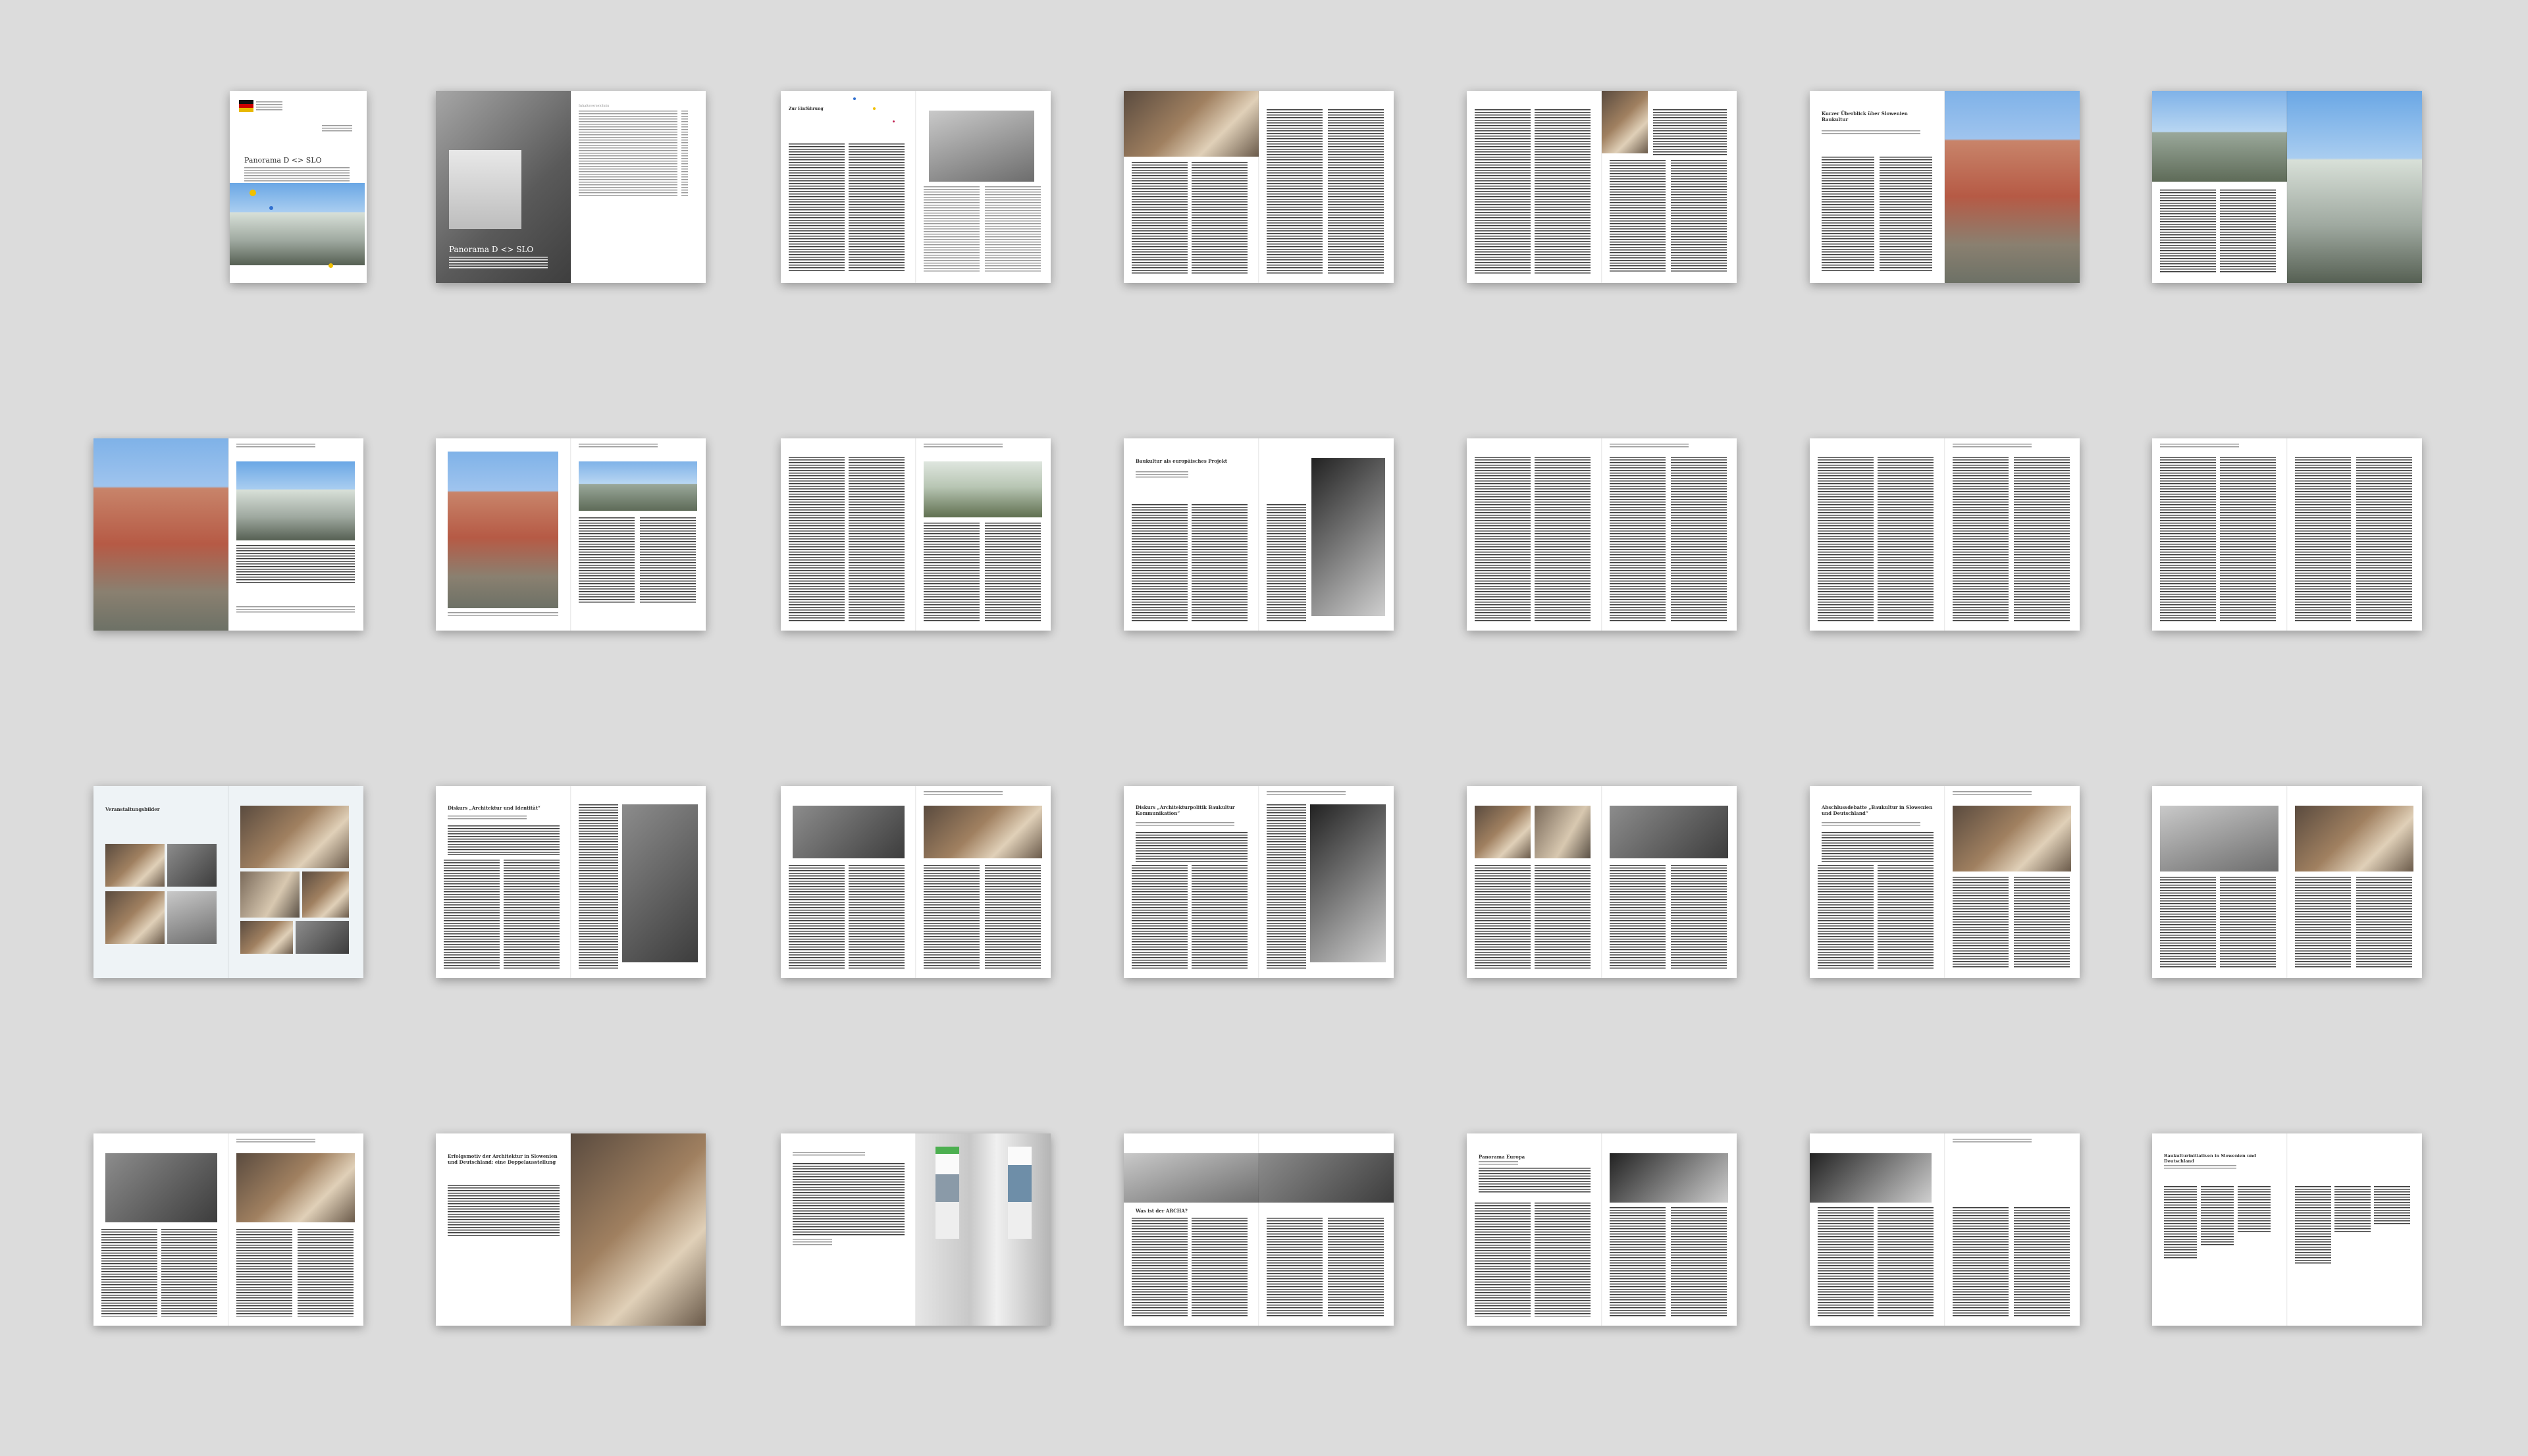  What do you see at coordinates (337, 128) in the screenshot?
I see `publisher-text` at bounding box center [337, 128].